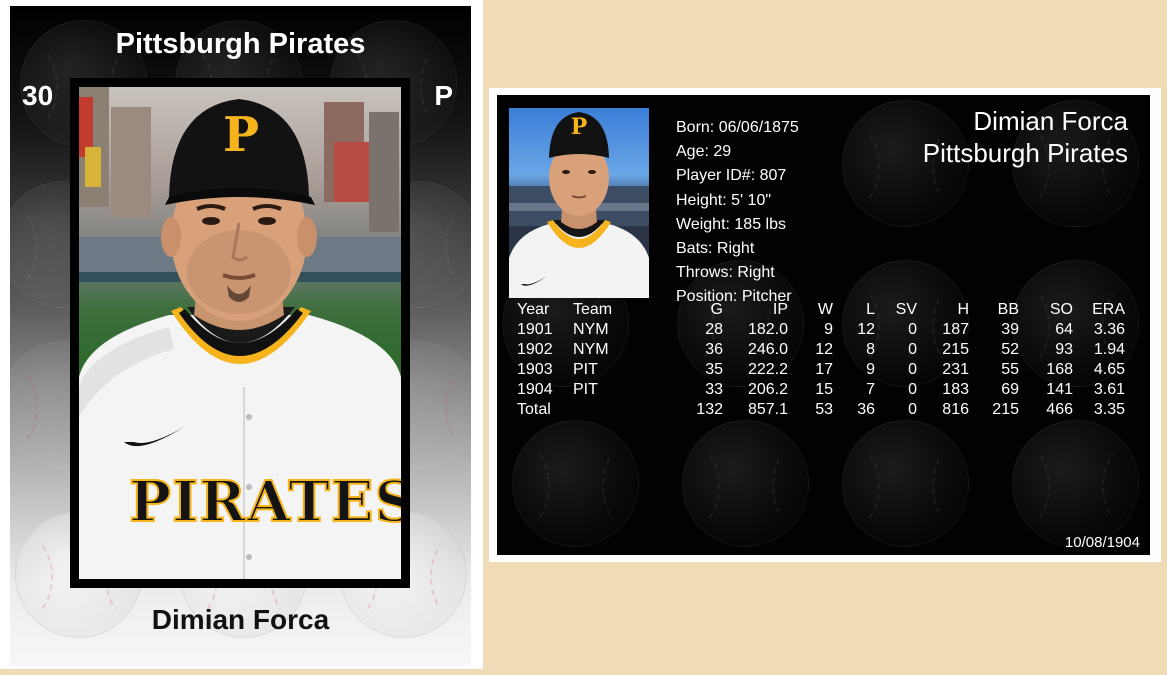 The width and height of the screenshot is (1167, 675). Describe the element at coordinates (1059, 369) in the screenshot. I see `stats-cell-so: 168` at that location.